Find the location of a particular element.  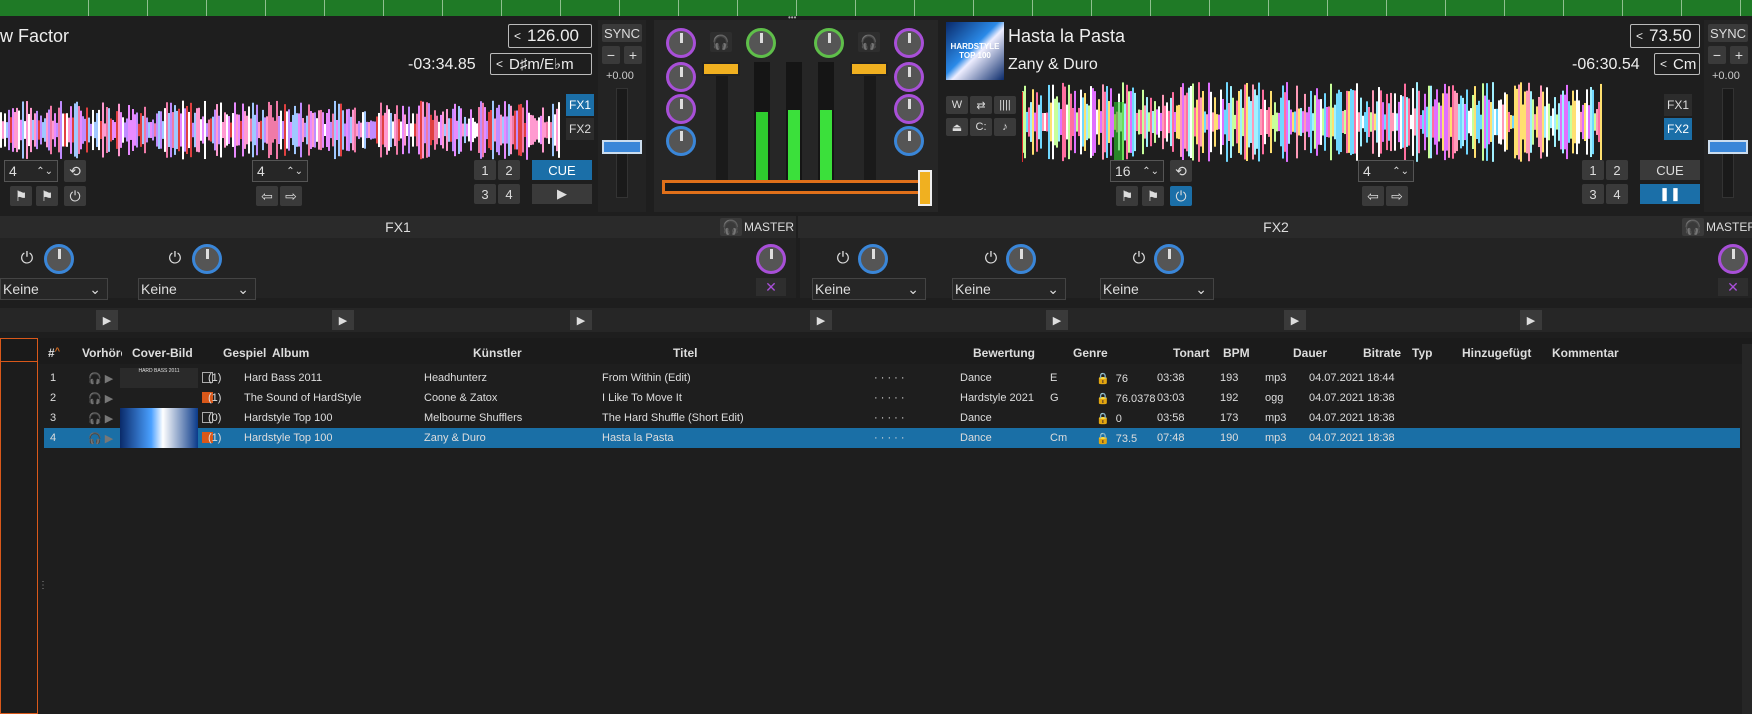

col-key: Tonart is located at coordinates (1191, 353).